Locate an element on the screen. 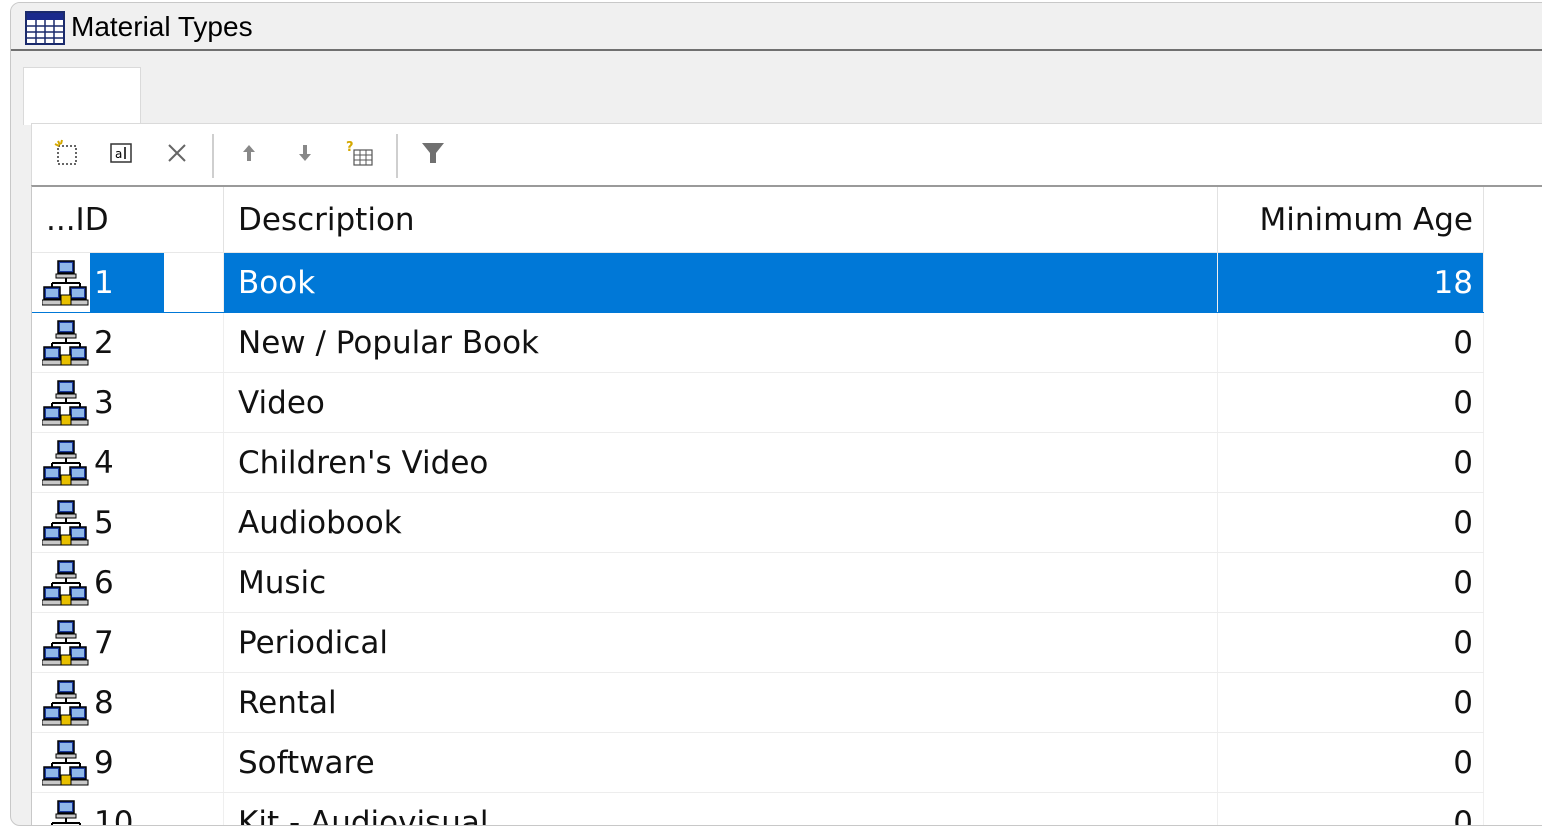 The image size is (1542, 828). cell-id: 7 is located at coordinates (128, 642).